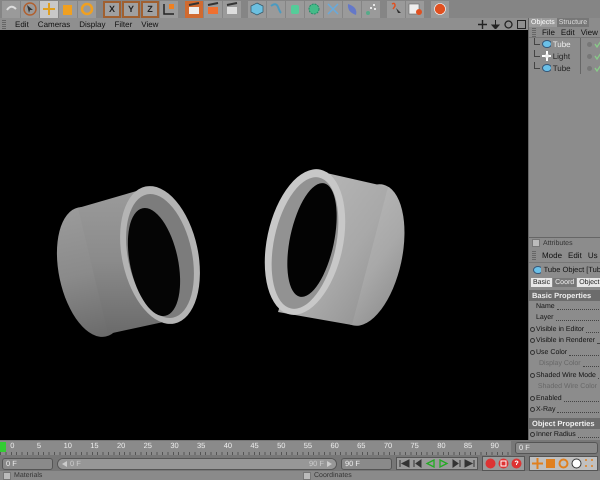 The height and width of the screenshot is (480, 600). Describe the element at coordinates (123, 24) in the screenshot. I see `menu-item: Filter` at that location.